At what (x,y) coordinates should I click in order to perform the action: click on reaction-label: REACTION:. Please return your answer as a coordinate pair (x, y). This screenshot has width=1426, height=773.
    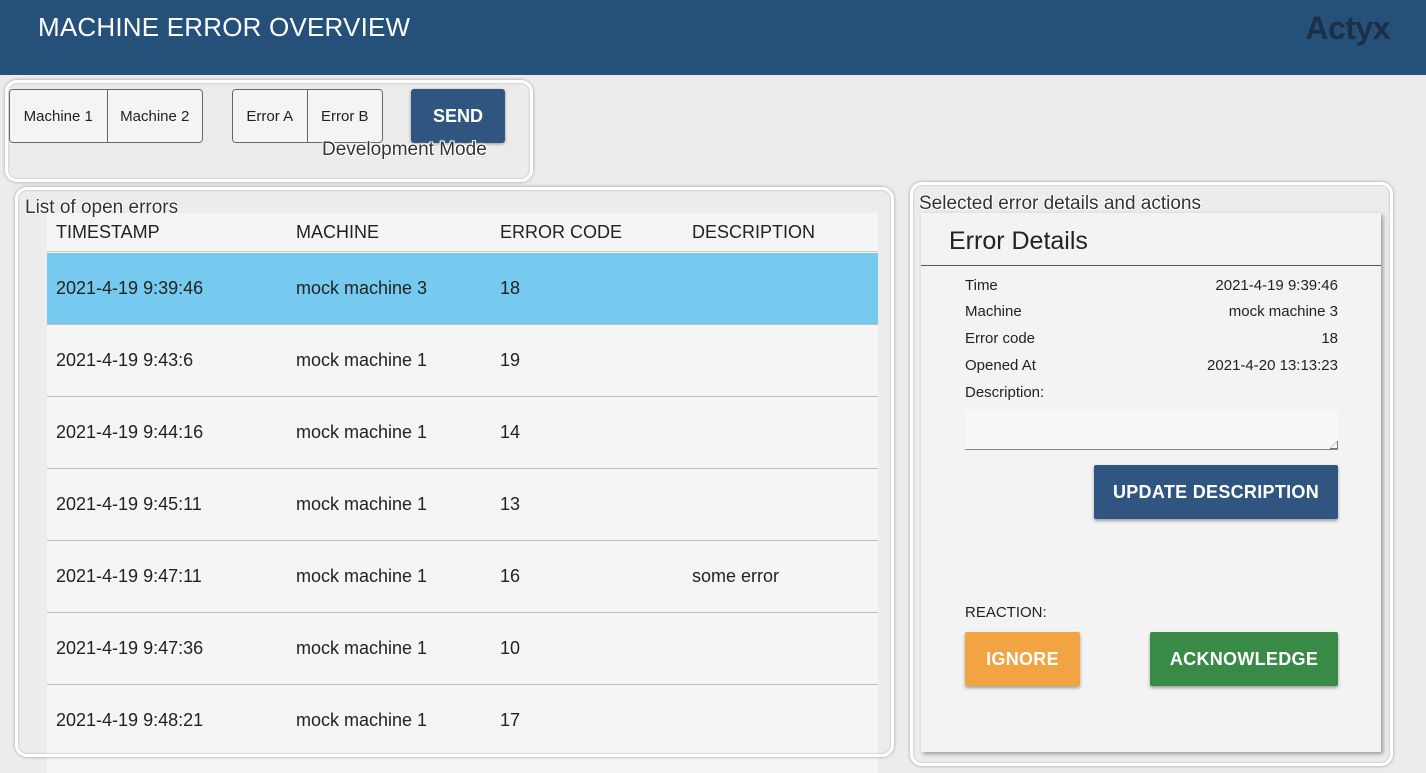
    Looking at the image, I should click on (1006, 612).